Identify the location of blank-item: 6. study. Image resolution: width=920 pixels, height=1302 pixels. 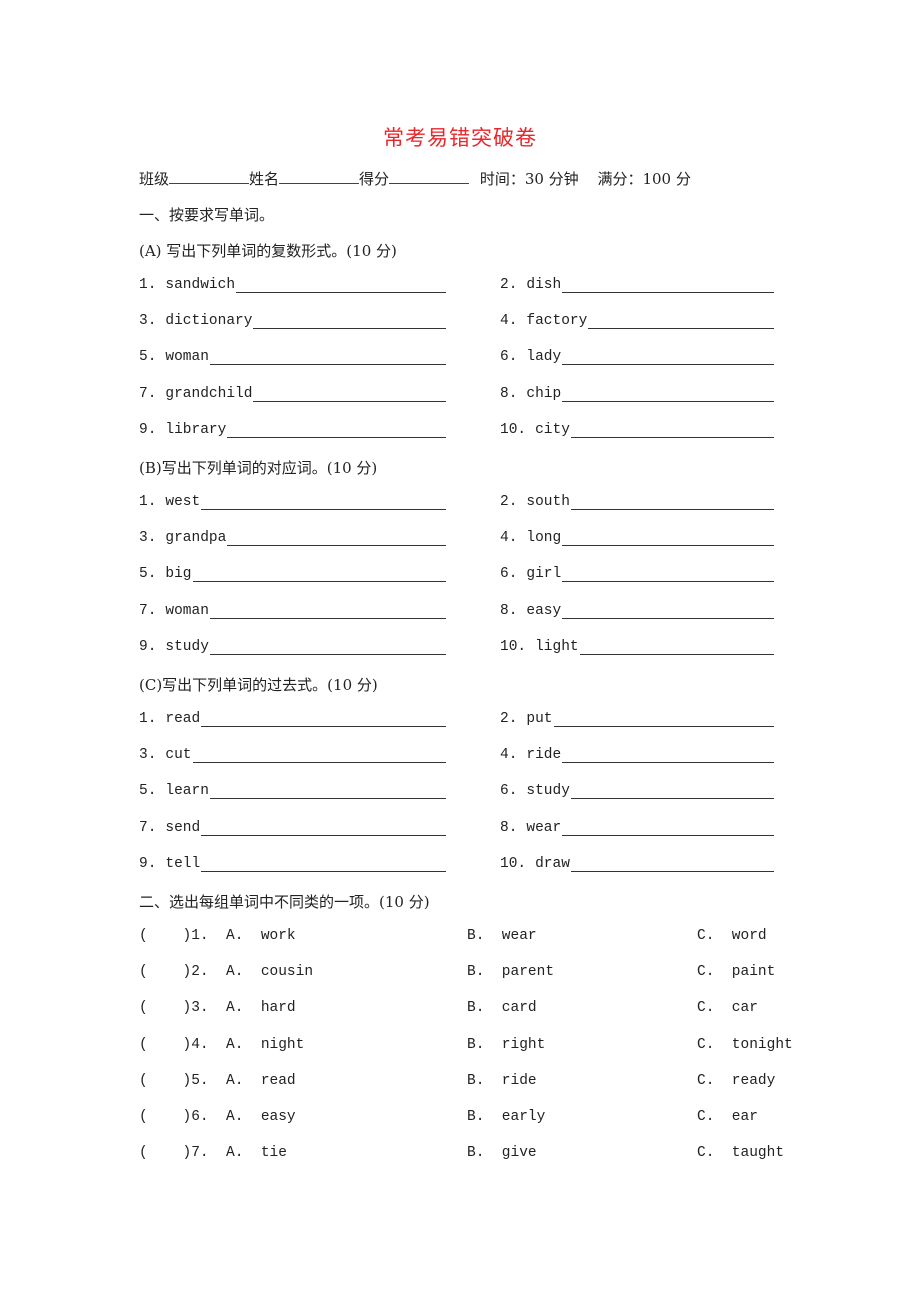
(637, 791).